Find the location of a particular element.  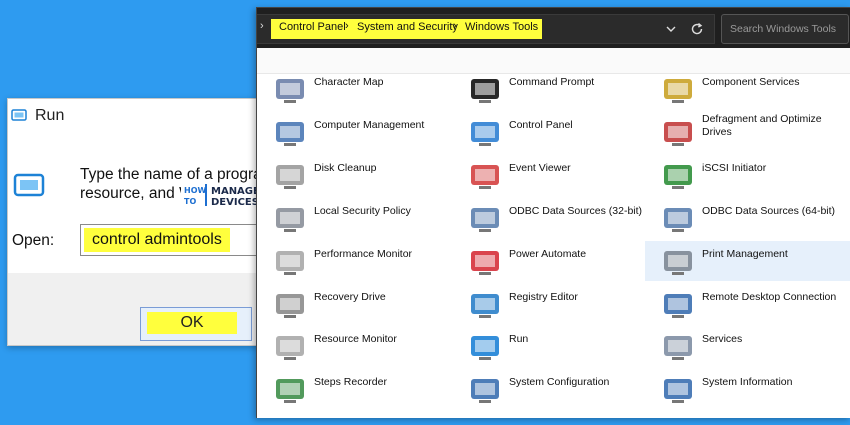

logo-how: HOW is located at coordinates (195, 190).